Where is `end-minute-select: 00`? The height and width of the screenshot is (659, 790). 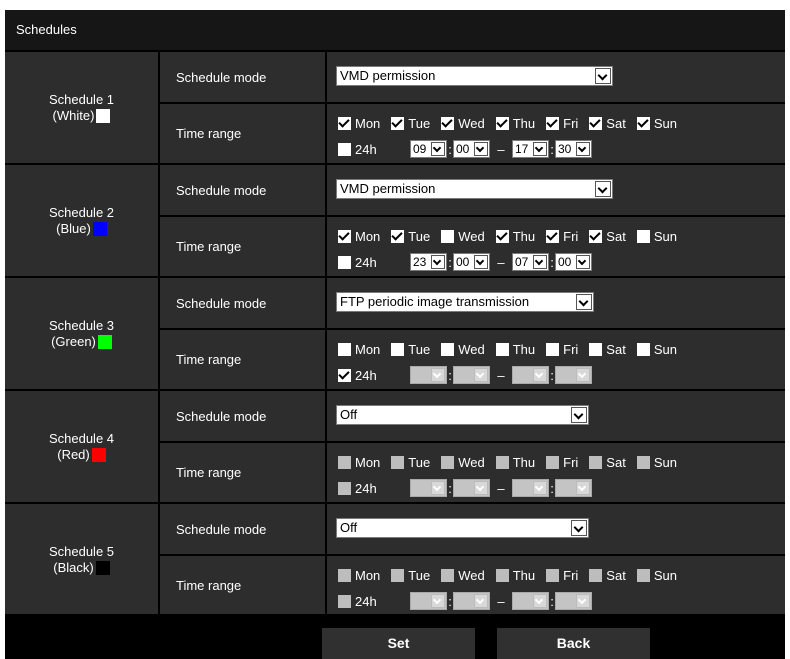 end-minute-select: 00 is located at coordinates (573, 262).